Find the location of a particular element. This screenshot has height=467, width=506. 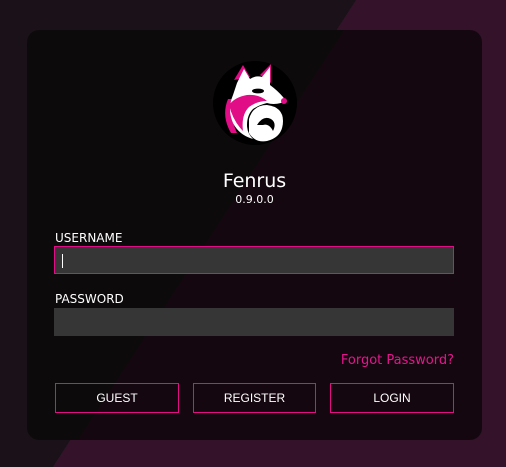

text-caret is located at coordinates (62, 261).